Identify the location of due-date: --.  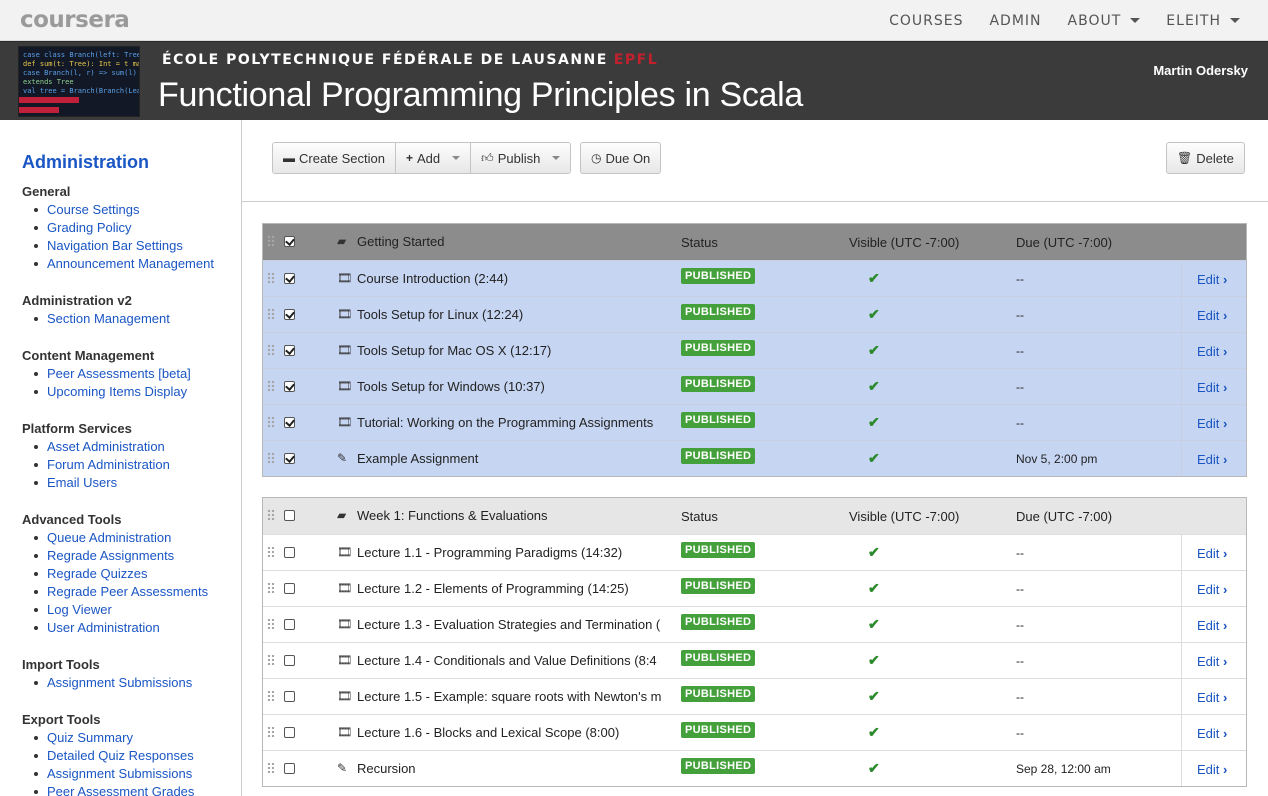
(1020, 351).